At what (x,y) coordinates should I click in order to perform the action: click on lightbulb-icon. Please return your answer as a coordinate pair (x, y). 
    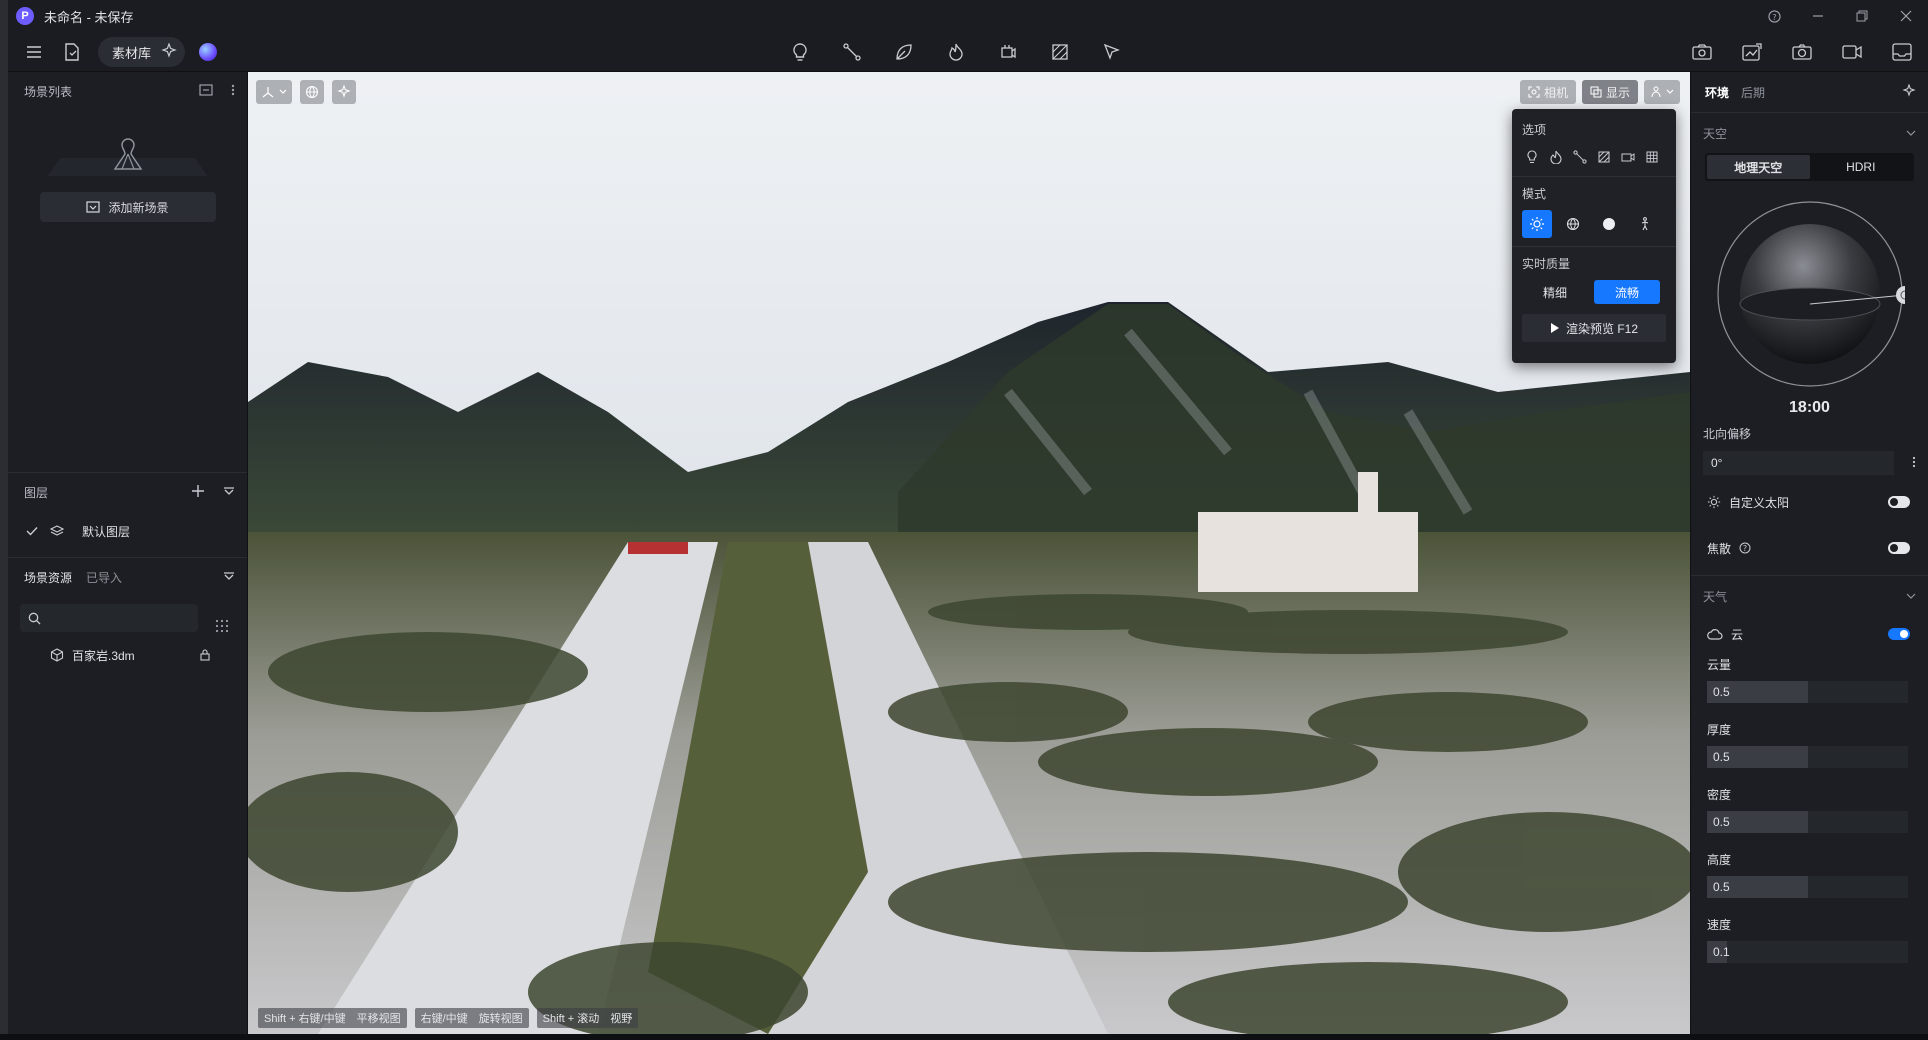
    Looking at the image, I should click on (800, 52).